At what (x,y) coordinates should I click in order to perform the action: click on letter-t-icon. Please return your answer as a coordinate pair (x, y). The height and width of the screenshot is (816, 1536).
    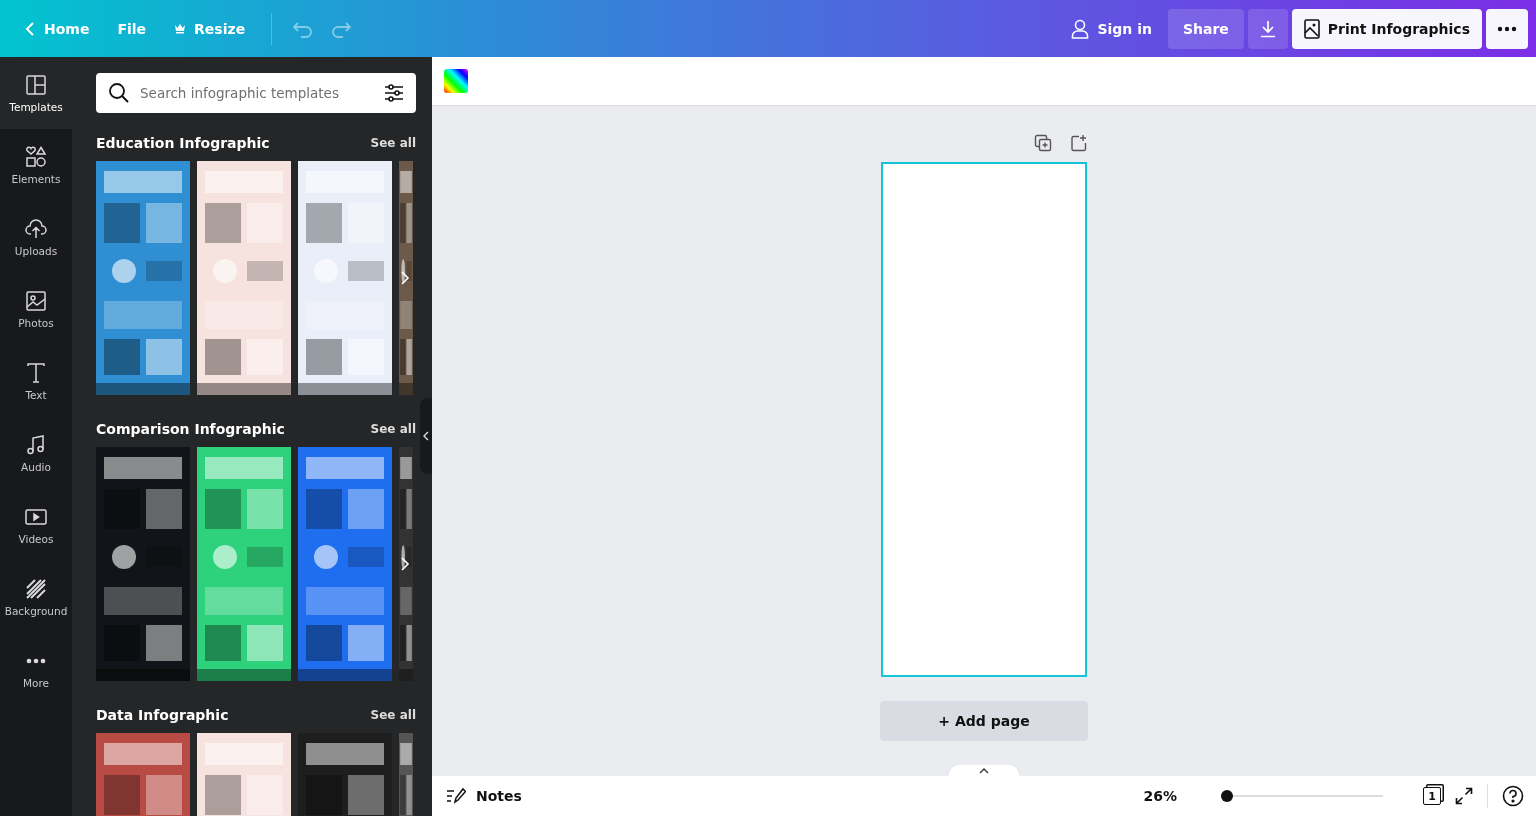
    Looking at the image, I should click on (36, 373).